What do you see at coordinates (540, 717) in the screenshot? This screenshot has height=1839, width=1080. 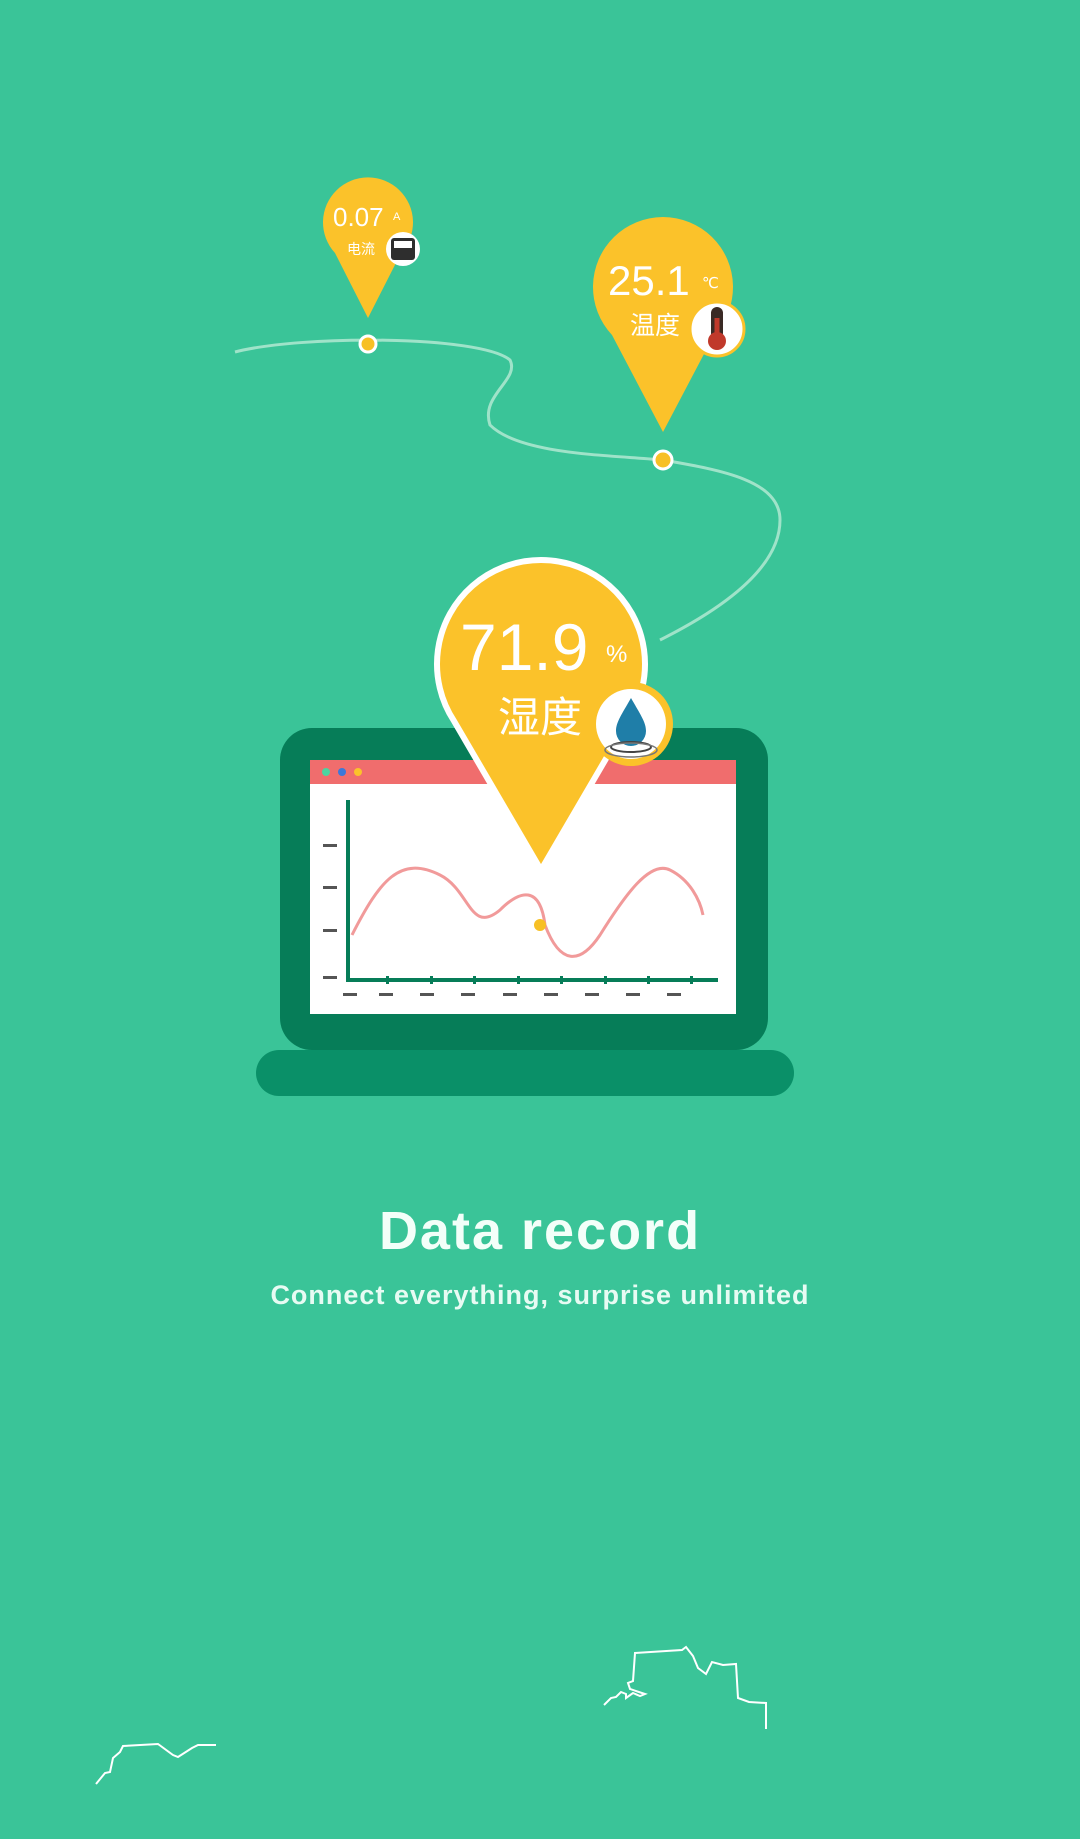 I see `humidity-label: 湿度` at bounding box center [540, 717].